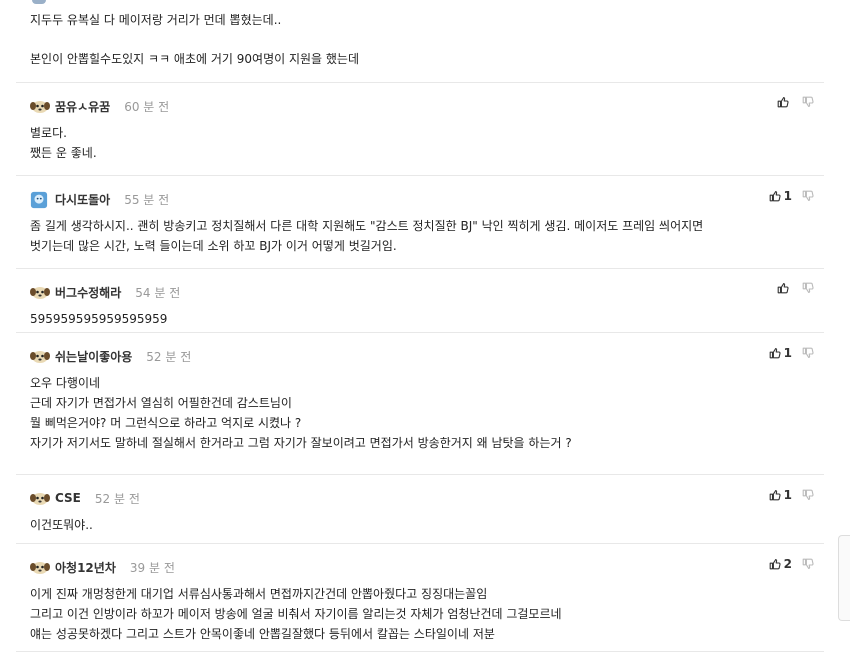  What do you see at coordinates (156, 20) in the screenshot?
I see `comment-line: 지두두 유복실 다 메이저랑 거리가 먼데 뽑혔는데..` at bounding box center [156, 20].